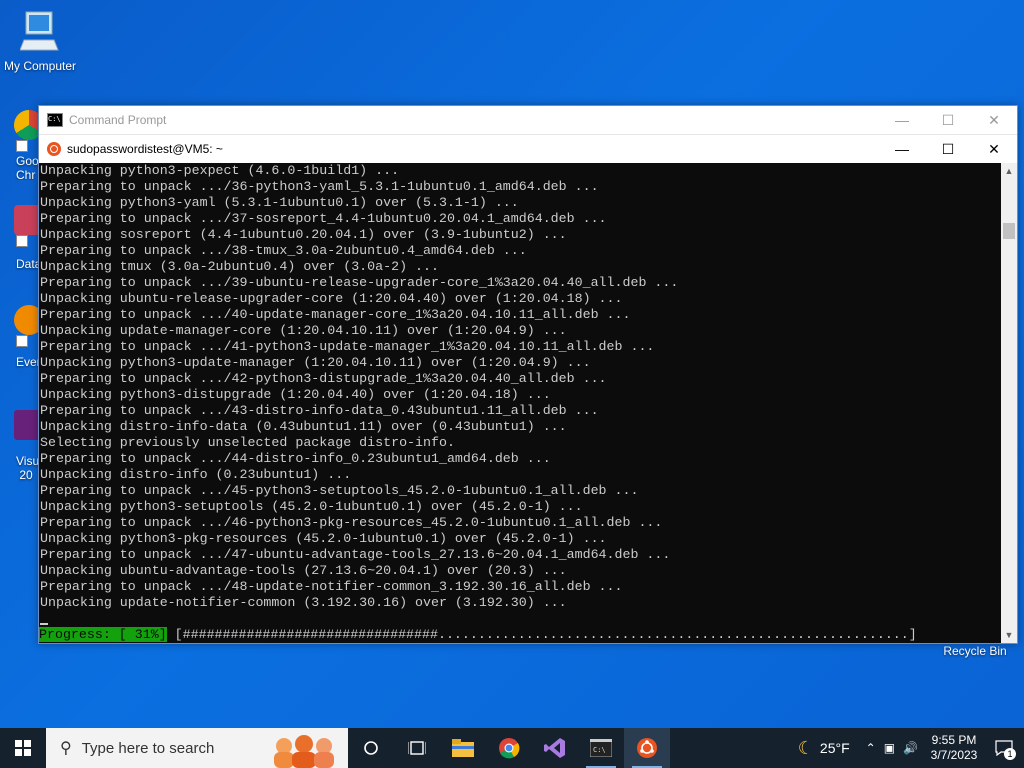 This screenshot has width=1024, height=768. Describe the element at coordinates (103, 634) in the screenshot. I see `progress-label: Progress: [ 31%]` at that location.